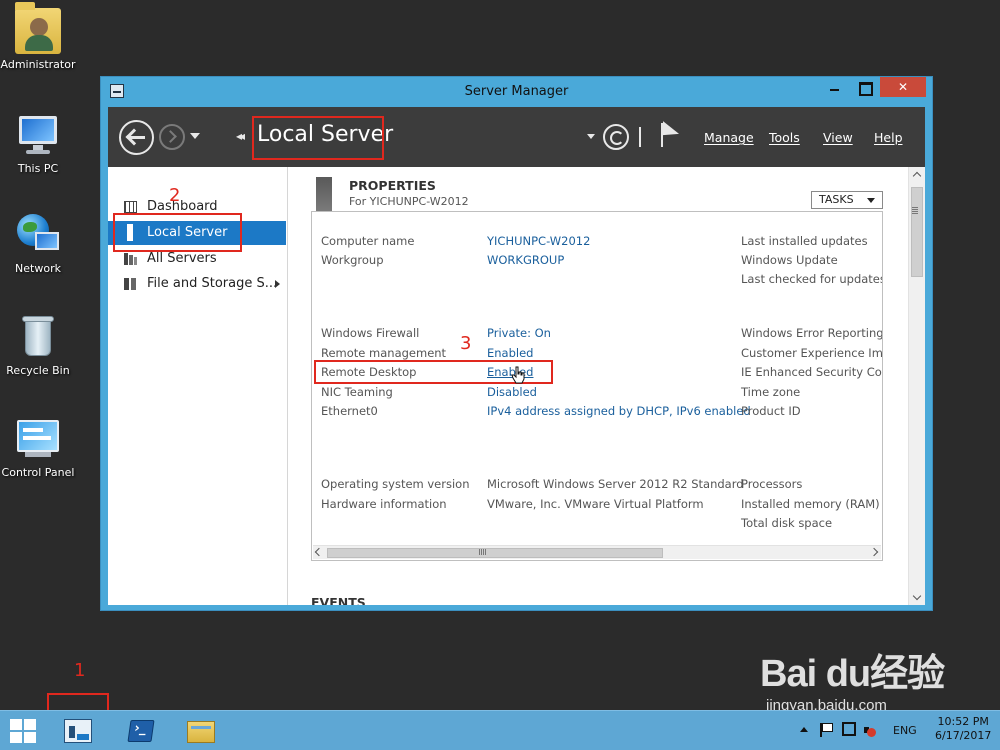 The image size is (1000, 750). I want to click on desktop-icon-this-pc: This PC, so click(40, 143).